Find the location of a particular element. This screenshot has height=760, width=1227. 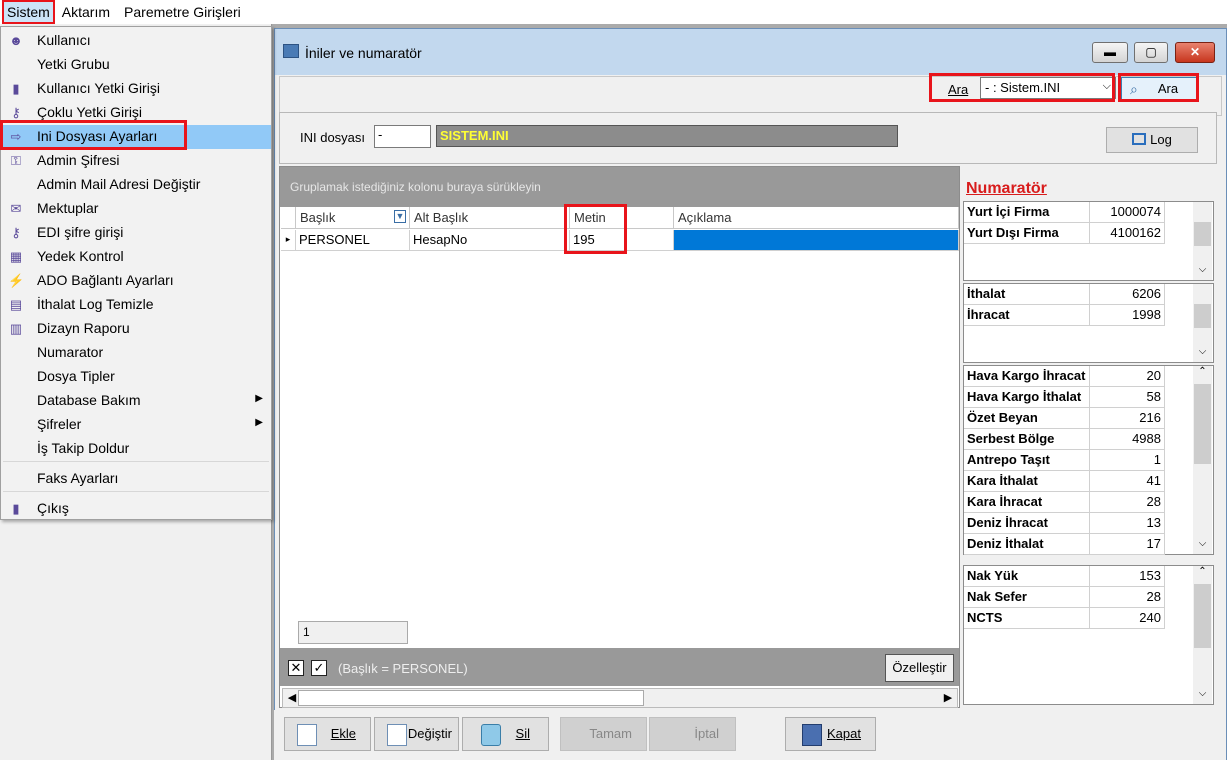

menu-item-2: Yetki Grubu is located at coordinates (136, 65).